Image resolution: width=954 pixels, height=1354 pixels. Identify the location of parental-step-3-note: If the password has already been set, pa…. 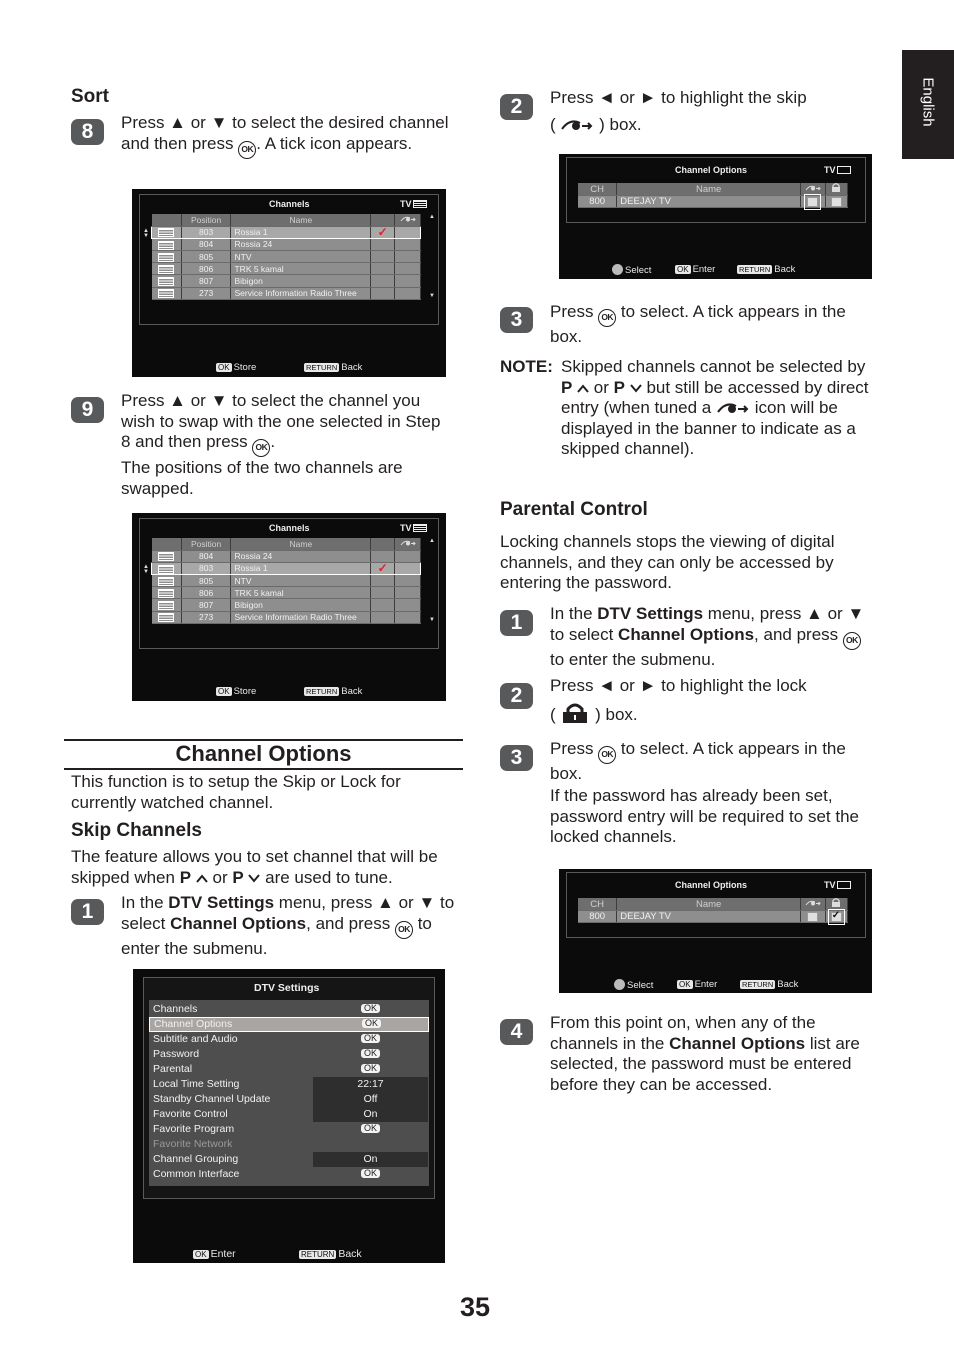
(704, 816).